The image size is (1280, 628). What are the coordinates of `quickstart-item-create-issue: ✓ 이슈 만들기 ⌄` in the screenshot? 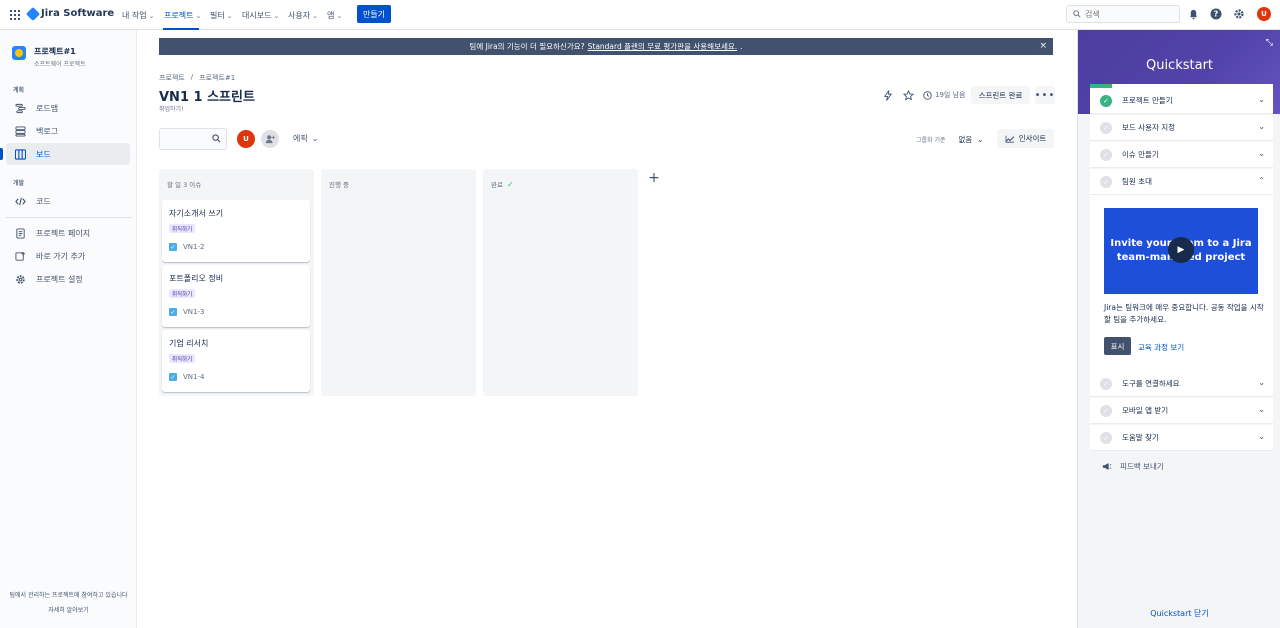 It's located at (1181, 155).